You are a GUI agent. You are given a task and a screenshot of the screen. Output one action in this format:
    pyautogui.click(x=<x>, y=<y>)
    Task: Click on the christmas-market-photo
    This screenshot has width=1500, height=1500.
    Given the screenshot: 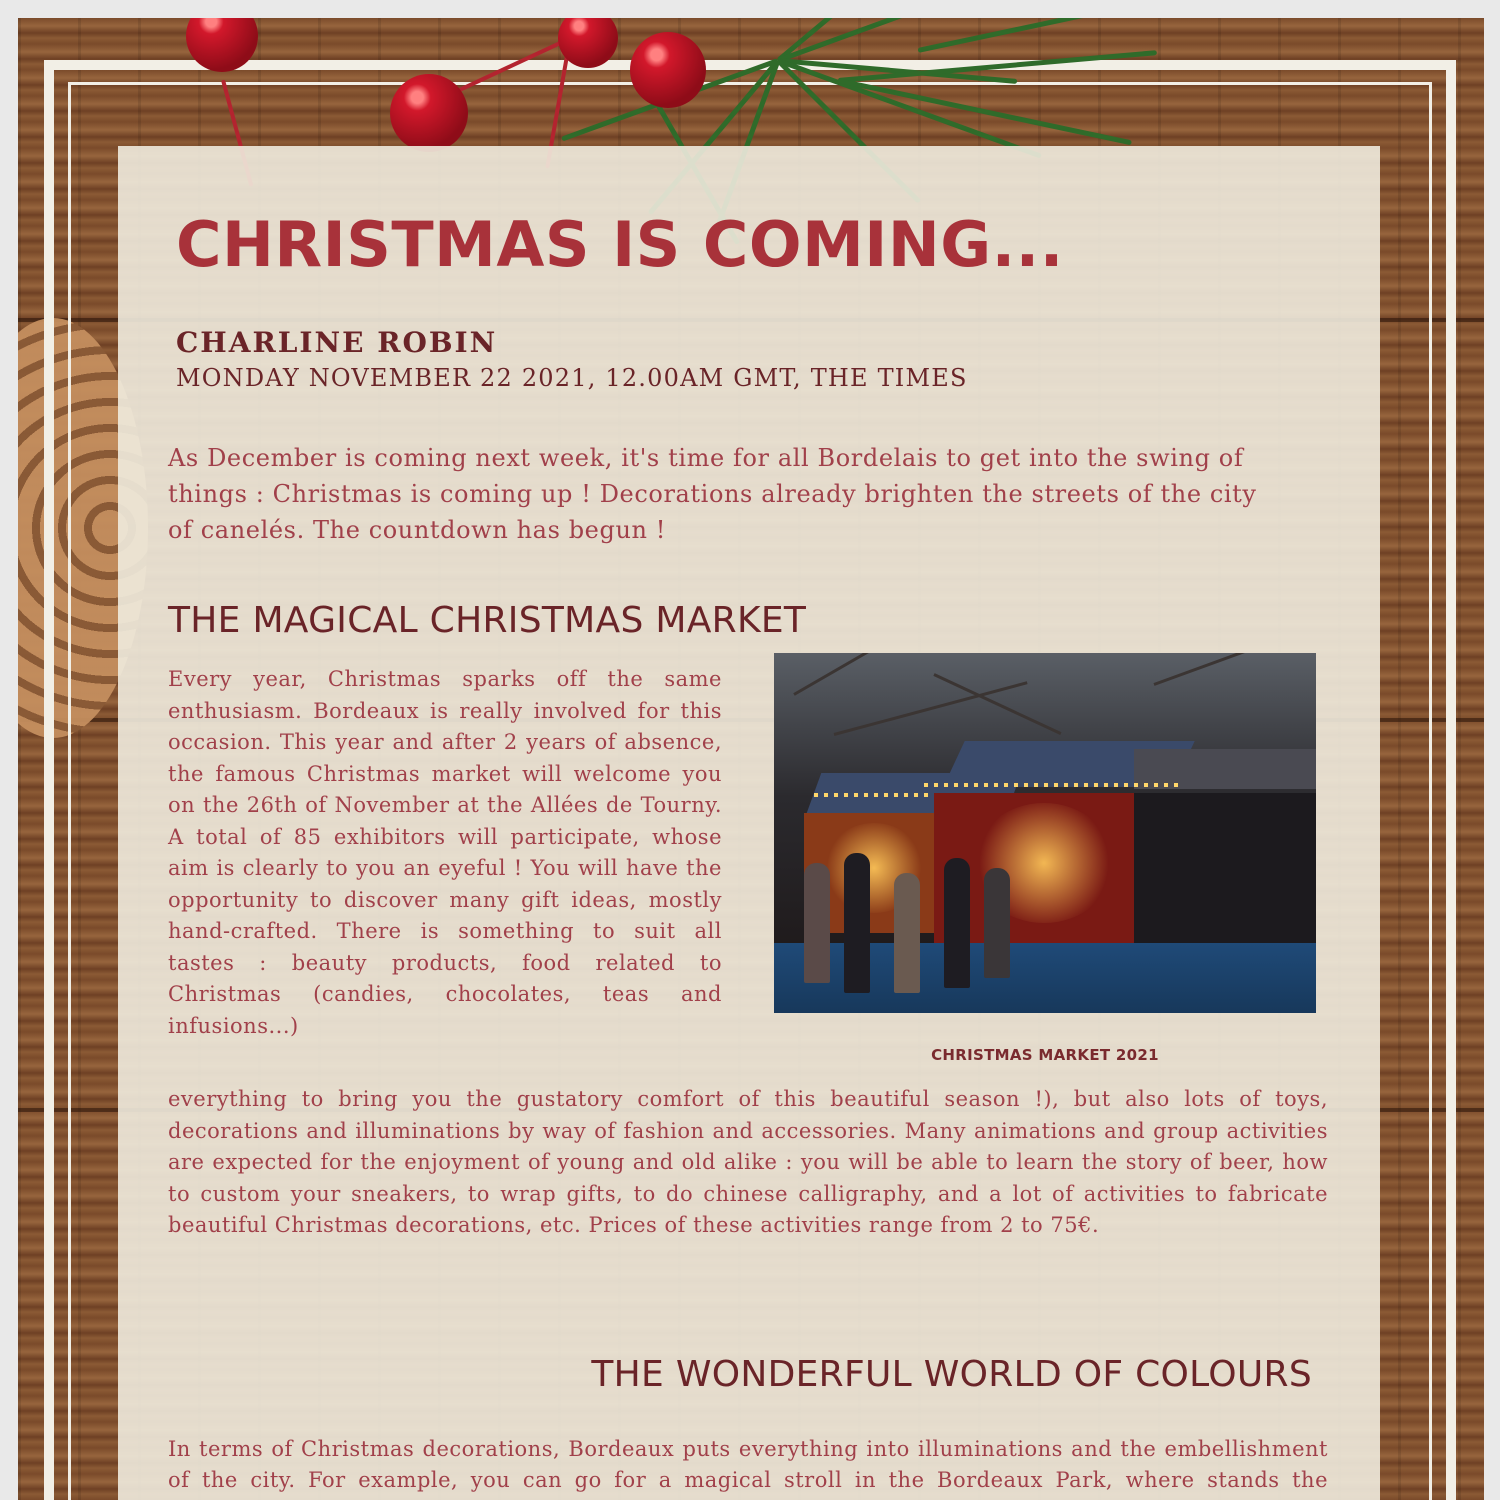 What is the action you would take?
    pyautogui.click(x=1045, y=833)
    